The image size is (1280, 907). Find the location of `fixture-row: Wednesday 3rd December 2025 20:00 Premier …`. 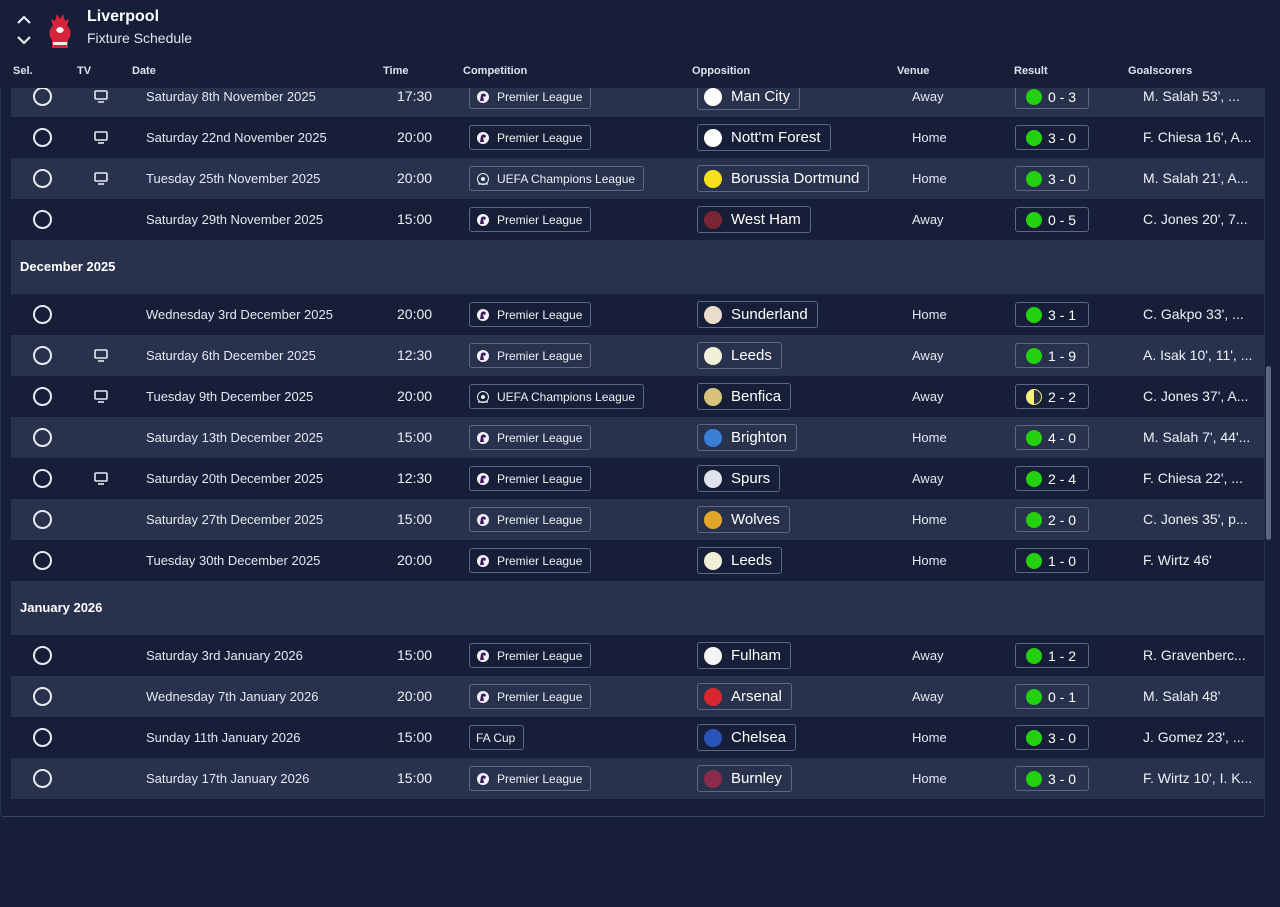

fixture-row: Wednesday 3rd December 2025 20:00 Premier … is located at coordinates (637, 314).